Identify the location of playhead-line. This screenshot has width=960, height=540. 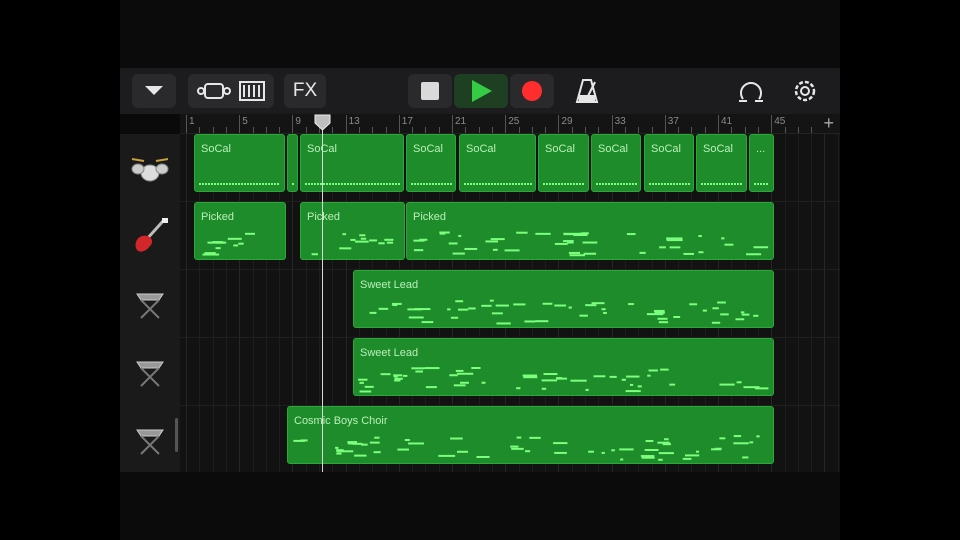
(322, 295).